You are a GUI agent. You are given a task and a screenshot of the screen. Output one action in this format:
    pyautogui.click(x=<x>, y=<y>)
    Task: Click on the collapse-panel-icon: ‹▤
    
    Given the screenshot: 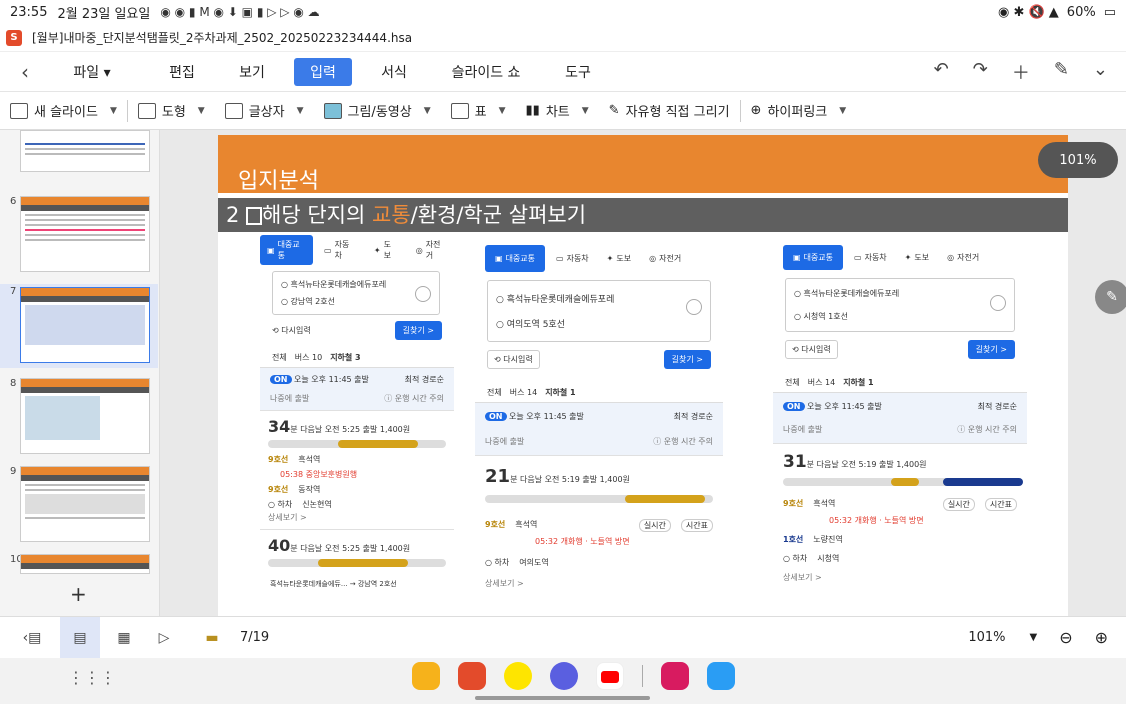 What is the action you would take?
    pyautogui.click(x=32, y=638)
    